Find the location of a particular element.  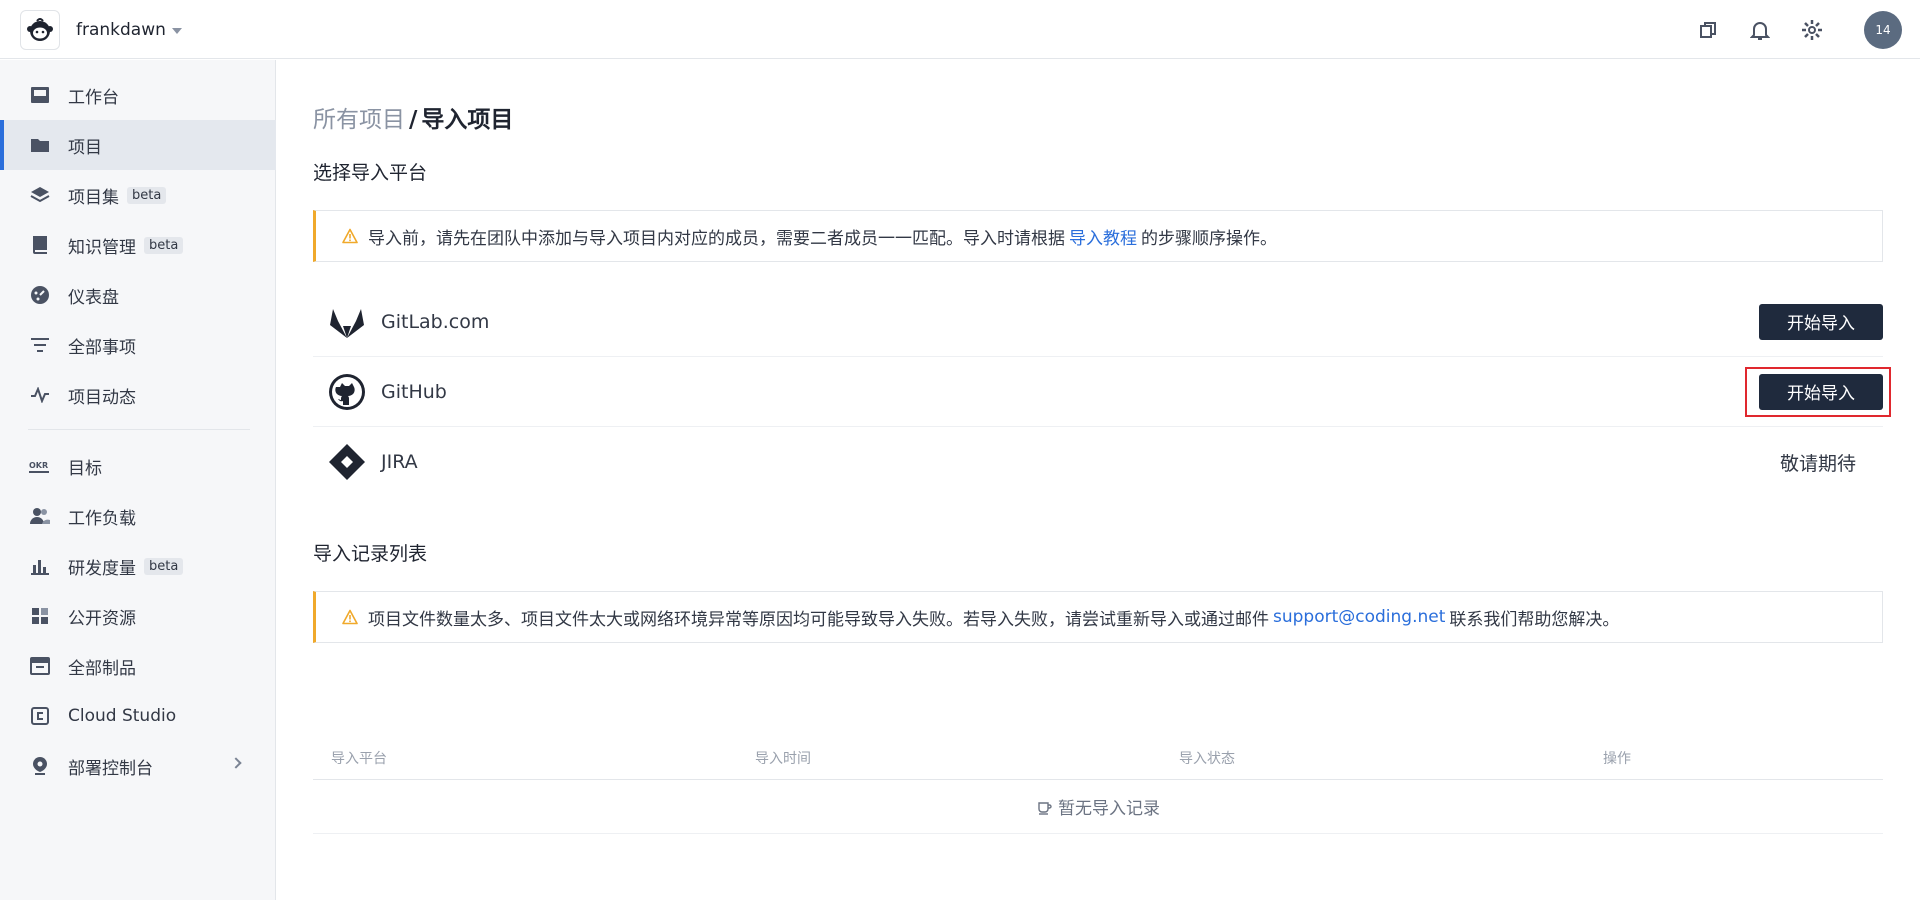

gear-icon is located at coordinates (1812, 30).